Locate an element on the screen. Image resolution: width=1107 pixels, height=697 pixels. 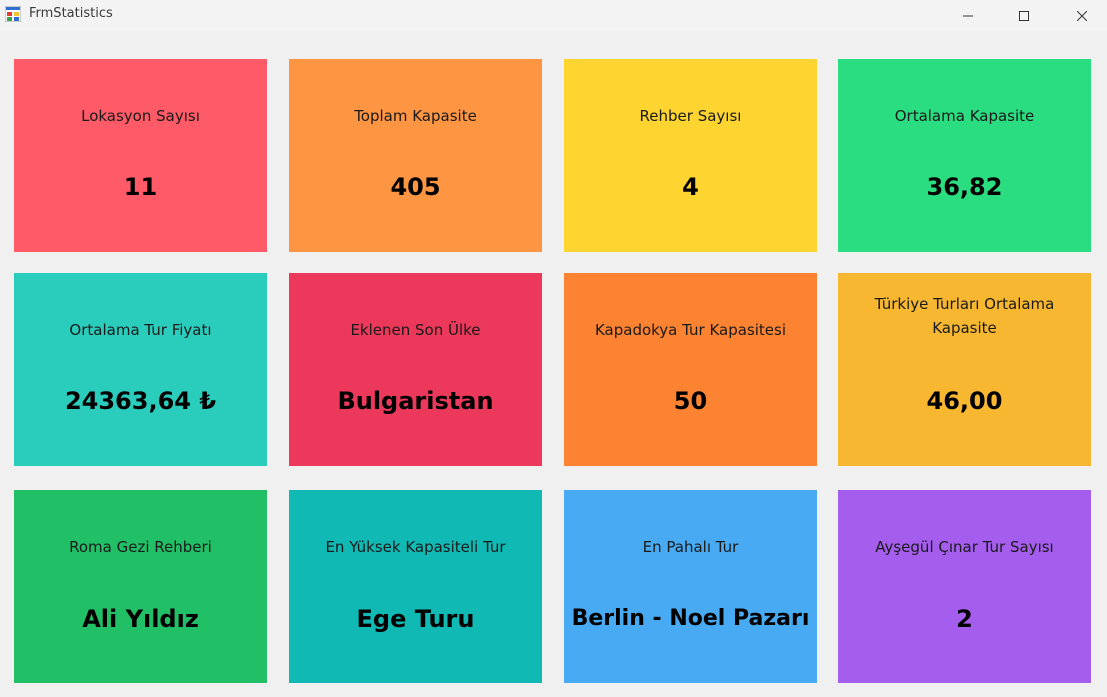
tile-value: 24363,64 ₺ is located at coordinates (140, 401).